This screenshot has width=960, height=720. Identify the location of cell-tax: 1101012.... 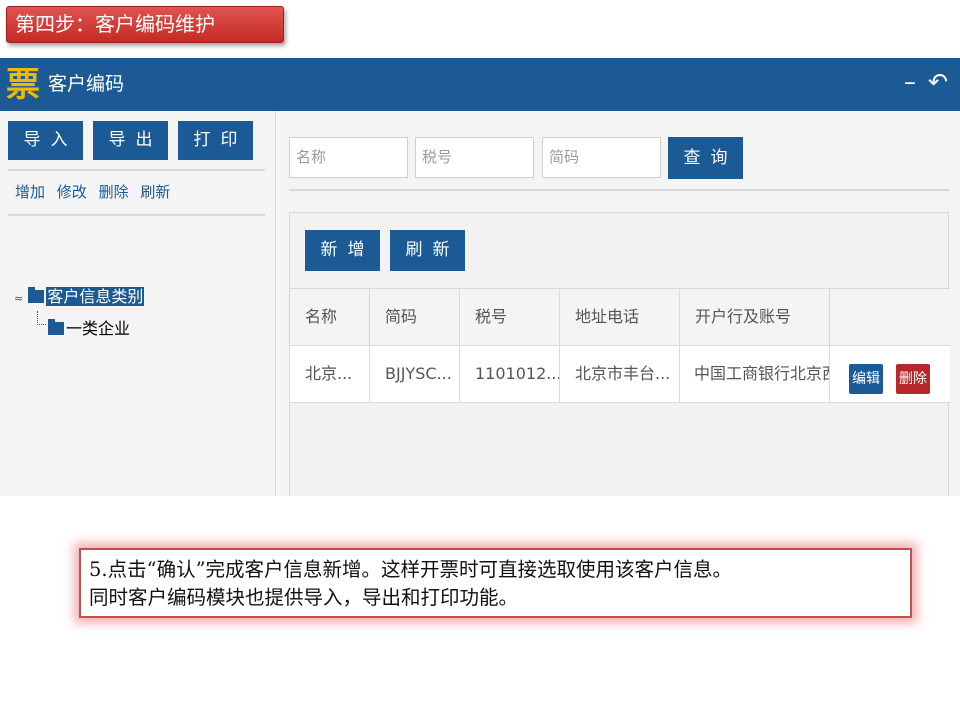
(510, 374).